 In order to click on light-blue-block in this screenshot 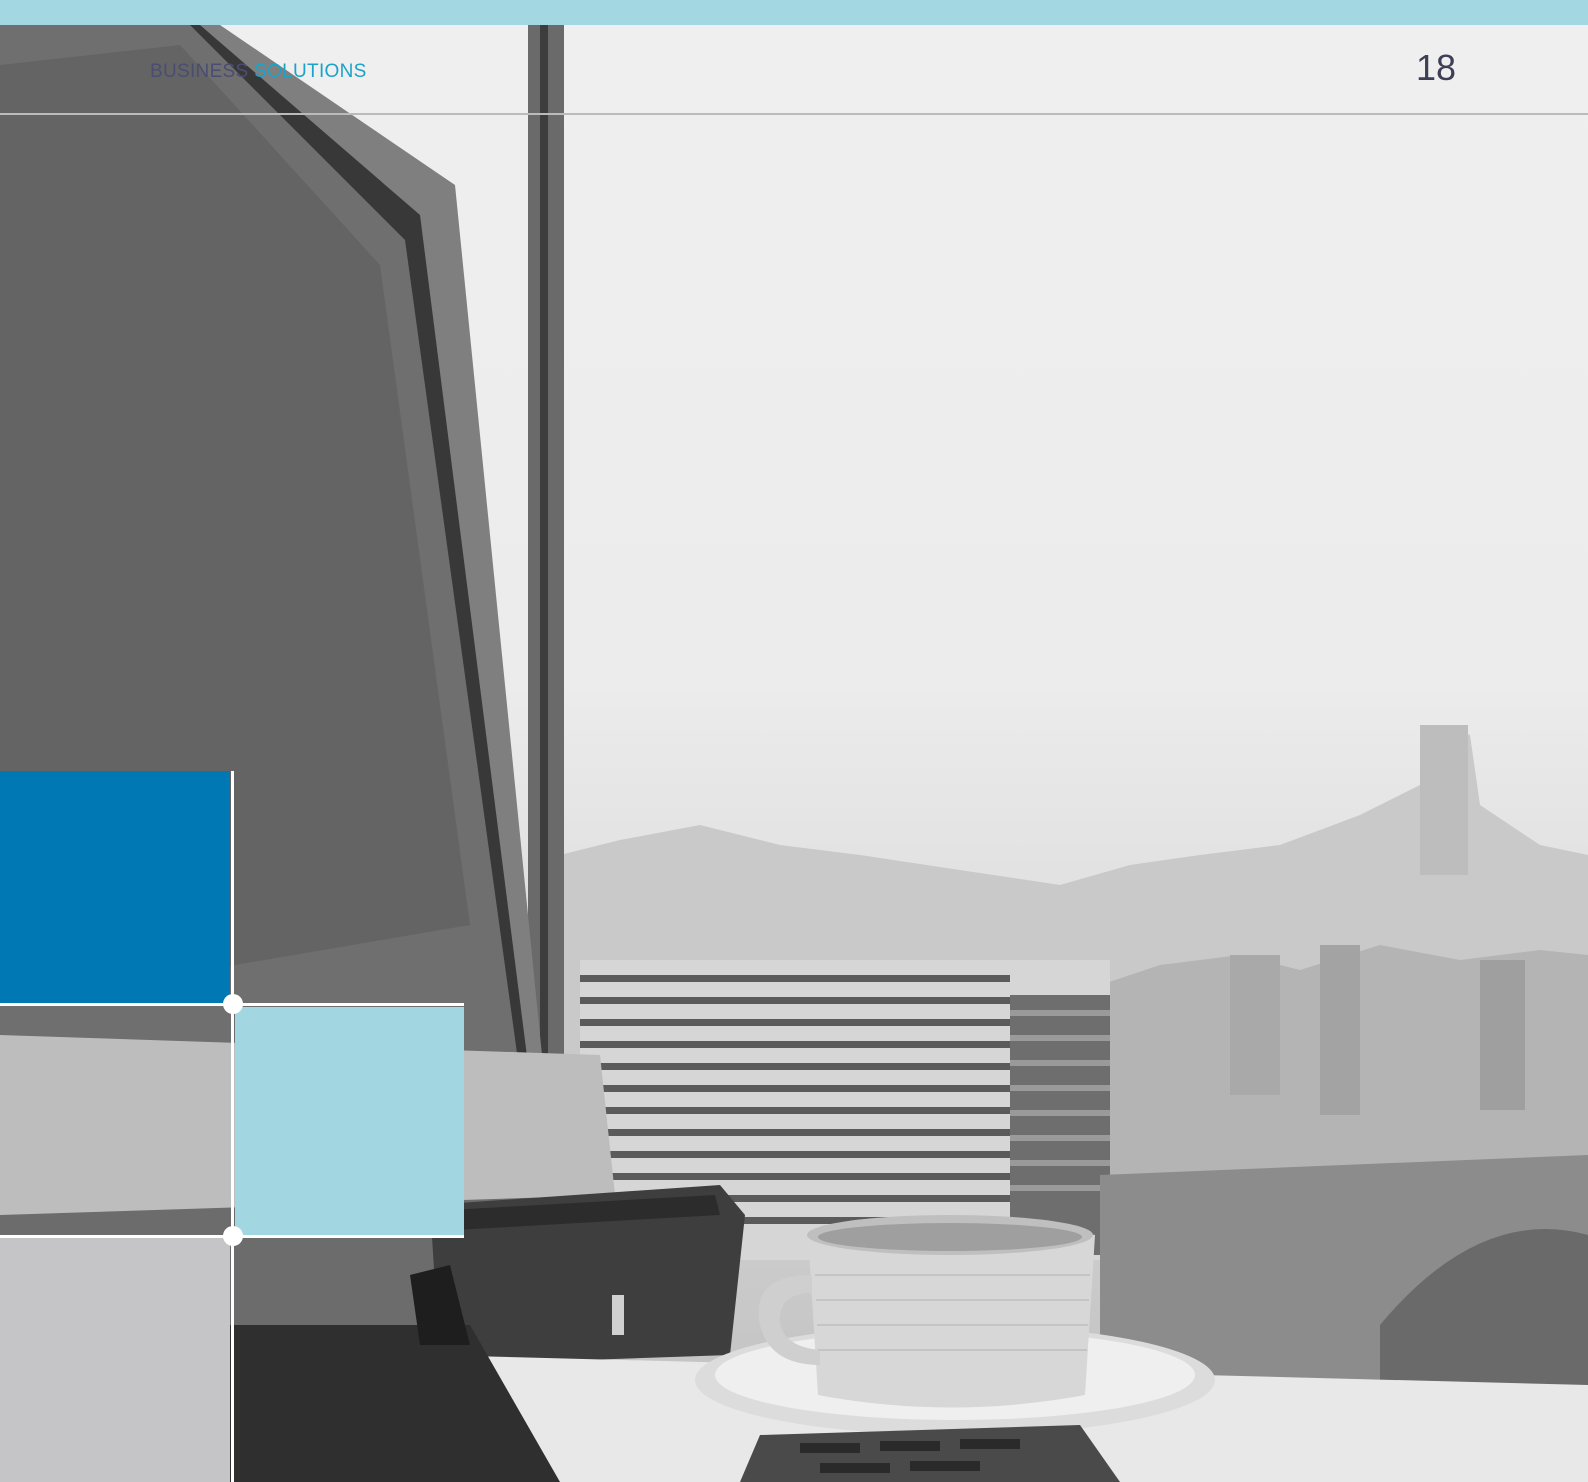, I will do `click(349, 1121)`.